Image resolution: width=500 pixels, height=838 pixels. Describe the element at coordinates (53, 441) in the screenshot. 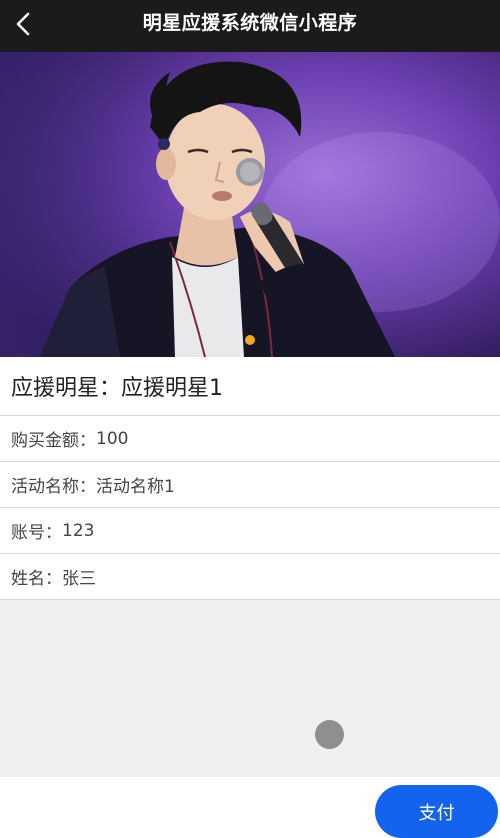

I see `amount-label: 购买金额：` at that location.